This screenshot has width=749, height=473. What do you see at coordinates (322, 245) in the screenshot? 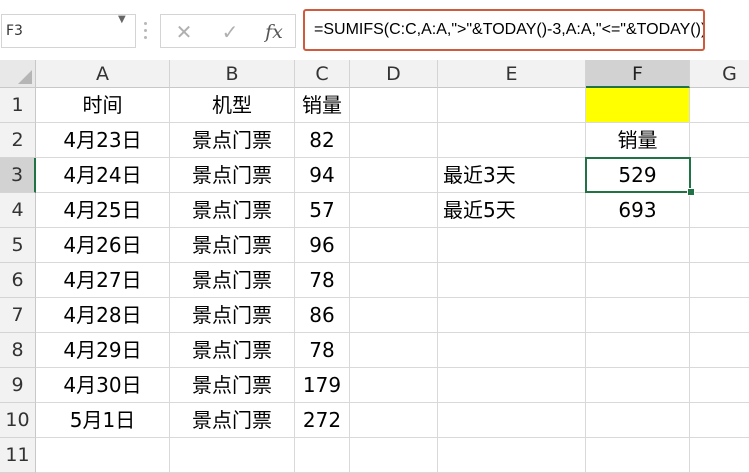
I see `cell-c5: 96` at bounding box center [322, 245].